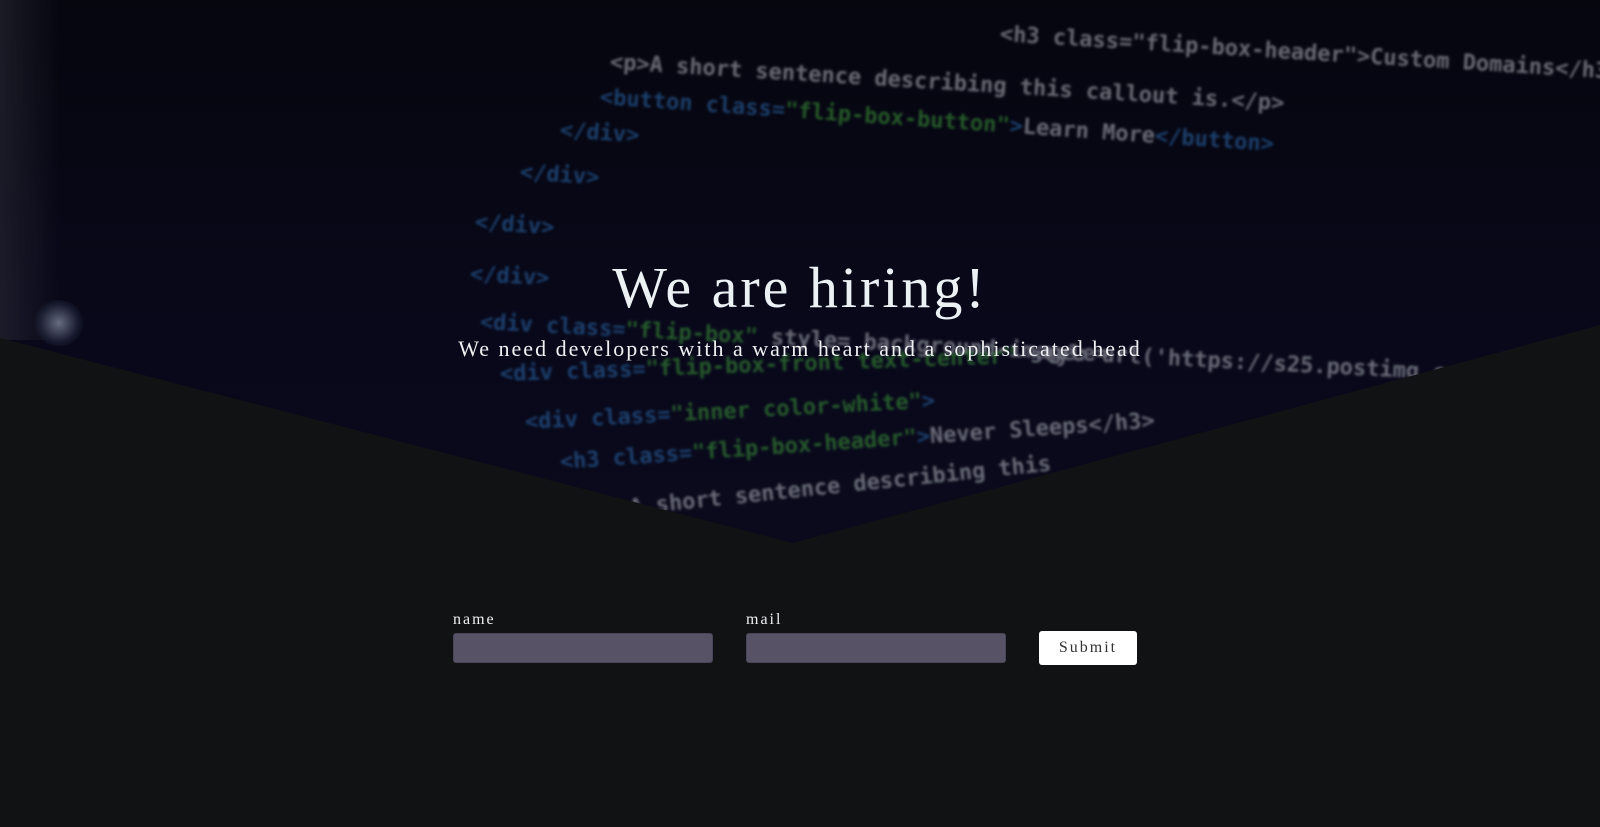  I want to click on mail-field-group: mail, so click(876, 637).